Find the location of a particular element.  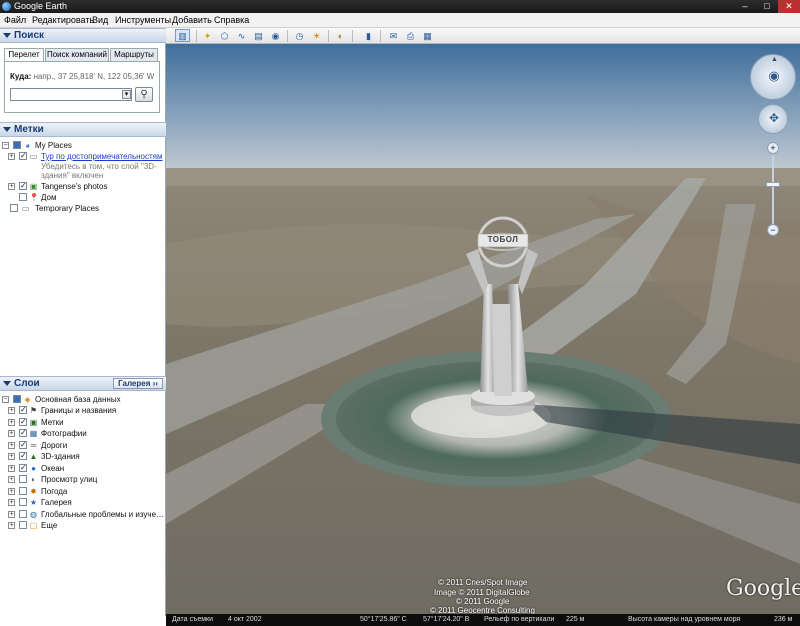

tree-home: 📍 Дом is located at coordinates (86, 197).